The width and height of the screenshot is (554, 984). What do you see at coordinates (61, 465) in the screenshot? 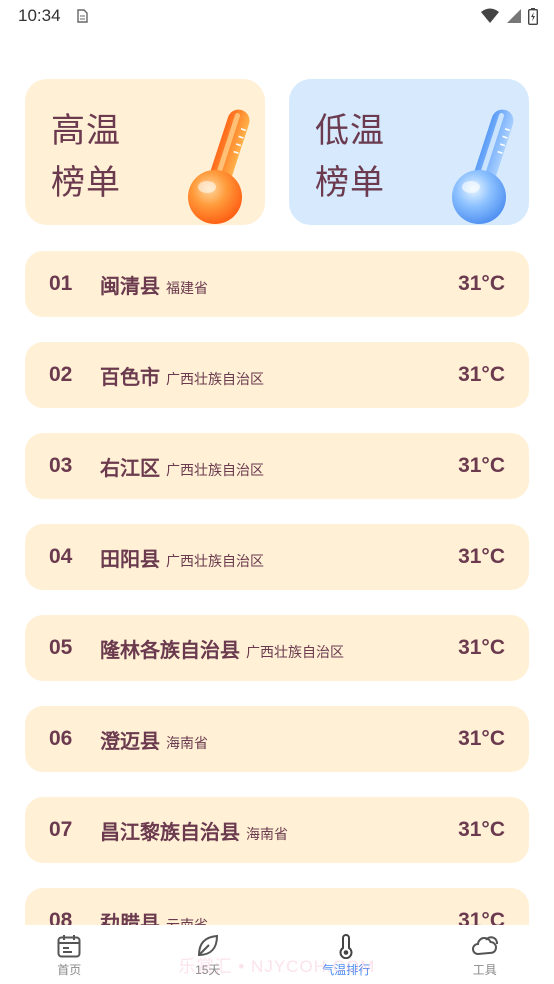
I see `rank-number: 03` at bounding box center [61, 465].